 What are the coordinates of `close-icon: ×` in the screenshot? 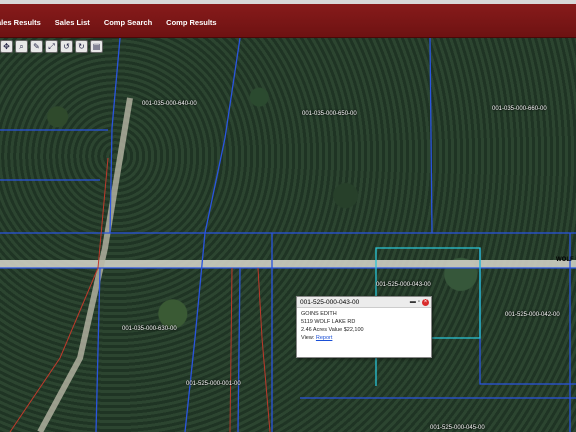 It's located at (425, 302).